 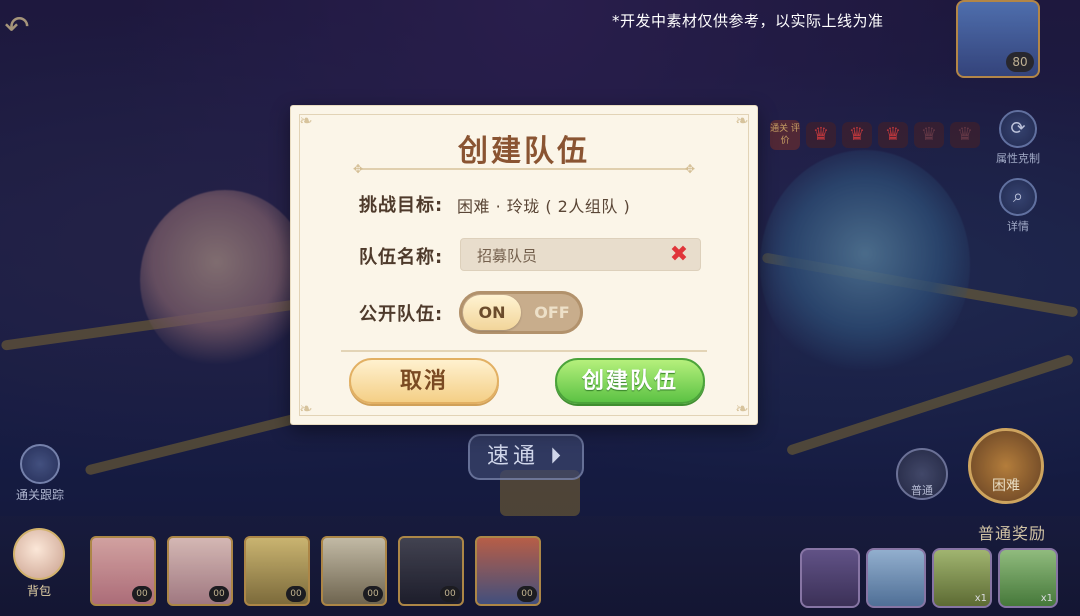 I want to click on create-team-button: 创建队伍, so click(x=630, y=381).